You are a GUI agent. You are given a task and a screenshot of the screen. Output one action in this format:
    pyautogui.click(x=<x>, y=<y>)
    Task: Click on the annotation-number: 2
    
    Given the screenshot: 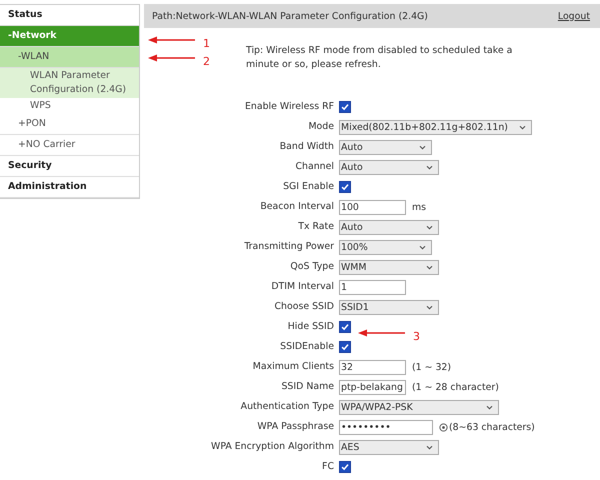 What is the action you would take?
    pyautogui.click(x=206, y=61)
    